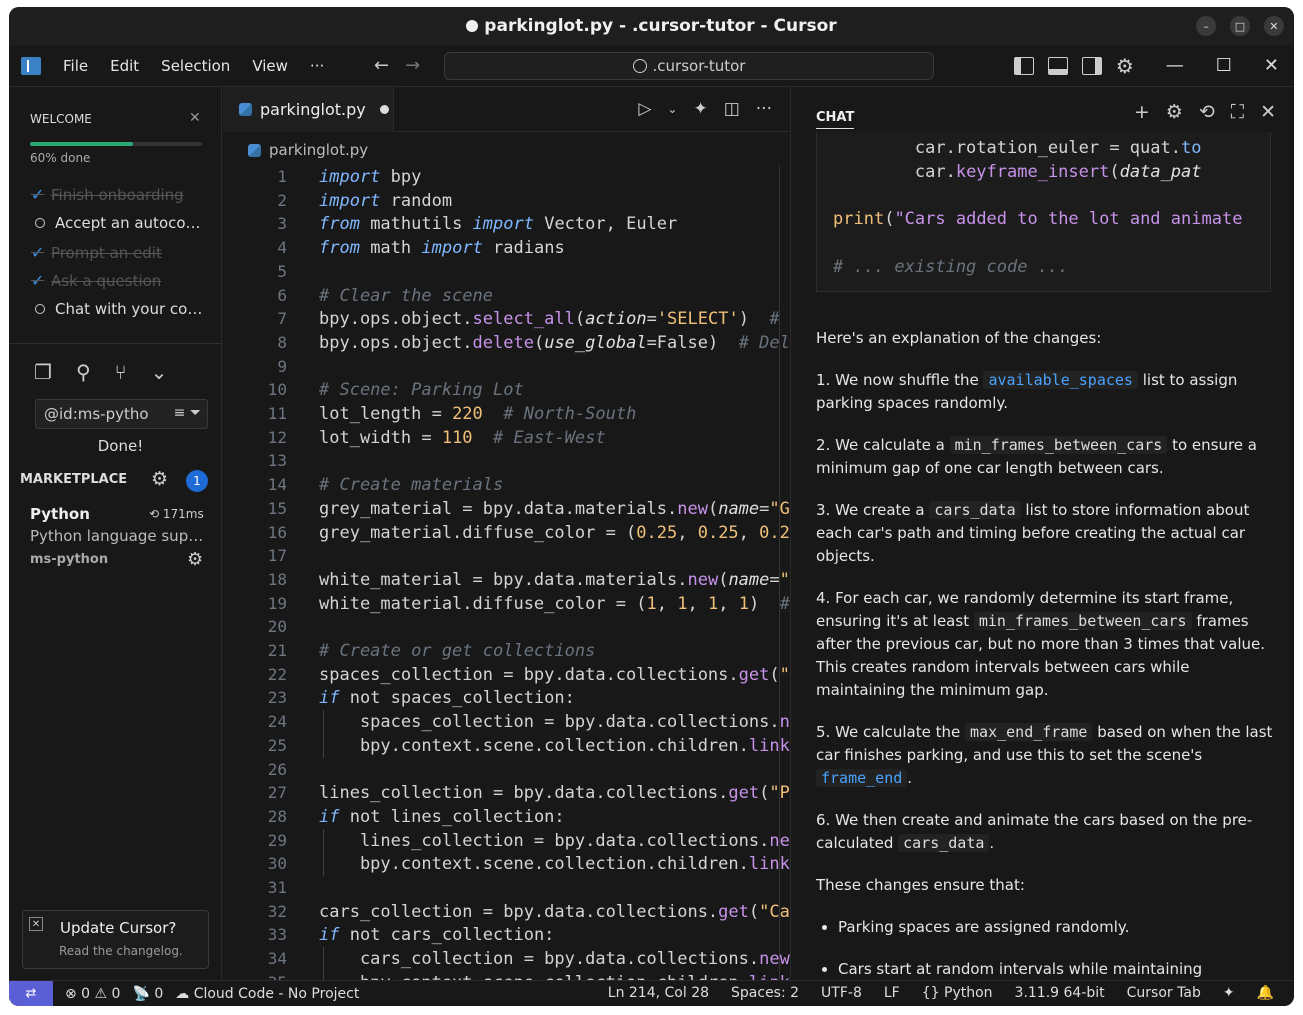 The width and height of the screenshot is (1303, 1015). What do you see at coordinates (644, 109) in the screenshot?
I see `run-icon: ▷` at bounding box center [644, 109].